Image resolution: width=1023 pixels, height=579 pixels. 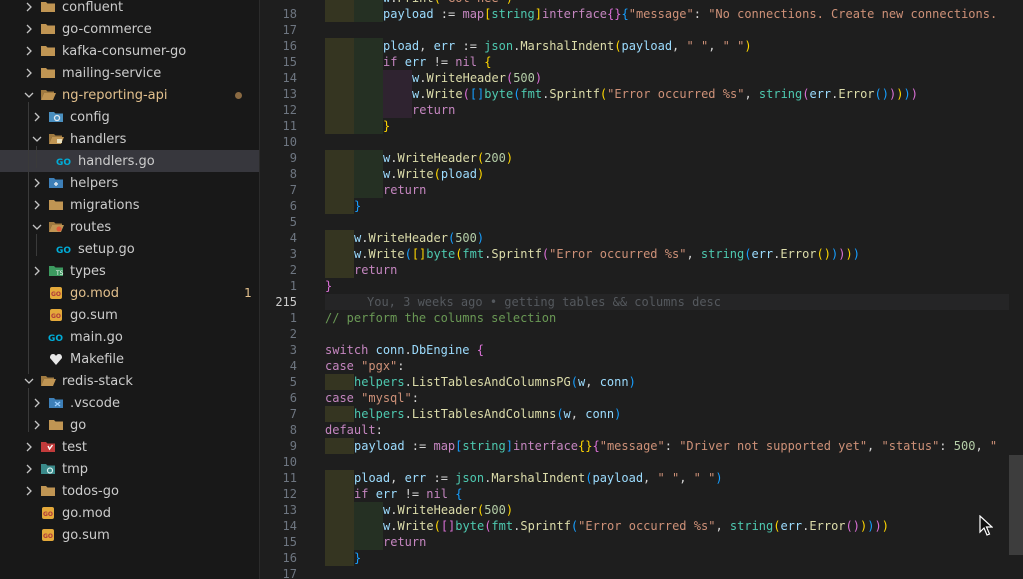 What do you see at coordinates (466, 62) in the screenshot?
I see `code-token: nil` at bounding box center [466, 62].